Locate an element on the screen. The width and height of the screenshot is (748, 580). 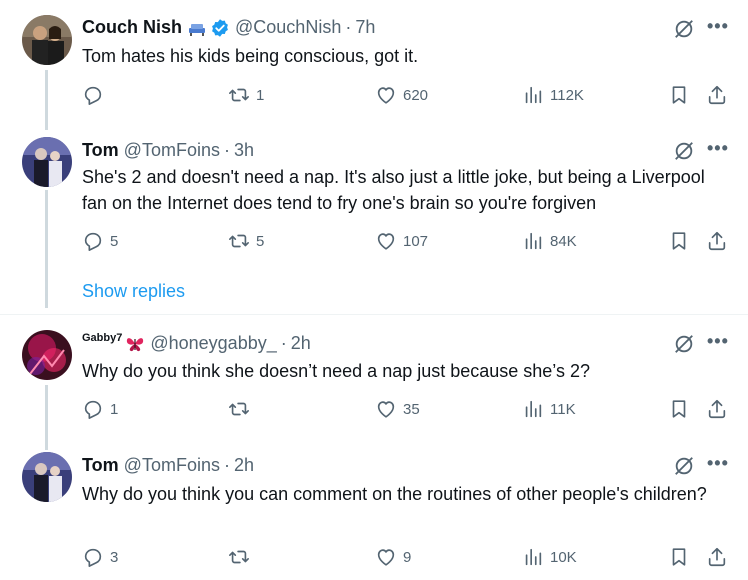
reply-count: 1 is located at coordinates (114, 409).